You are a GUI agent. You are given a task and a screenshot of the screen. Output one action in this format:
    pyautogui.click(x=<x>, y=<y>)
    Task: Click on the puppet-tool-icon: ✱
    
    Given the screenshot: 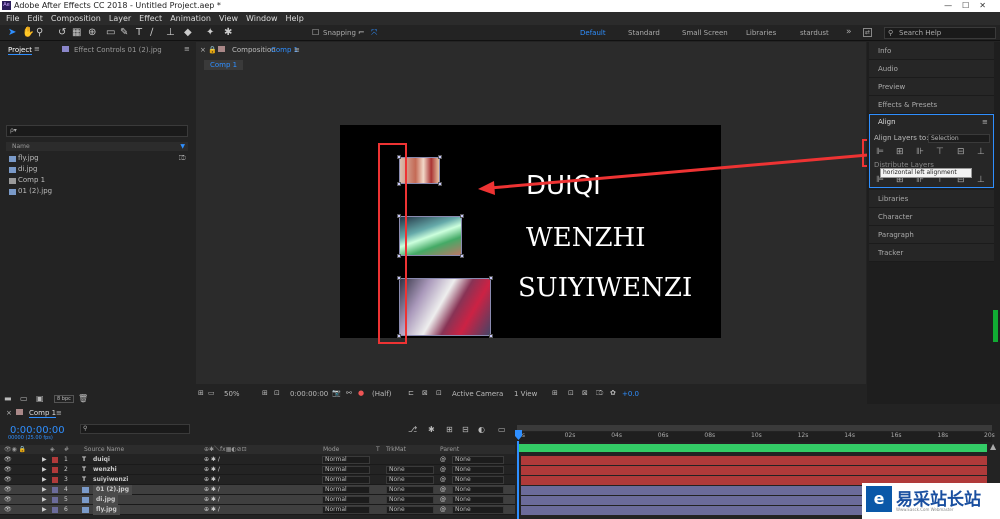 What is the action you would take?
    pyautogui.click(x=228, y=32)
    